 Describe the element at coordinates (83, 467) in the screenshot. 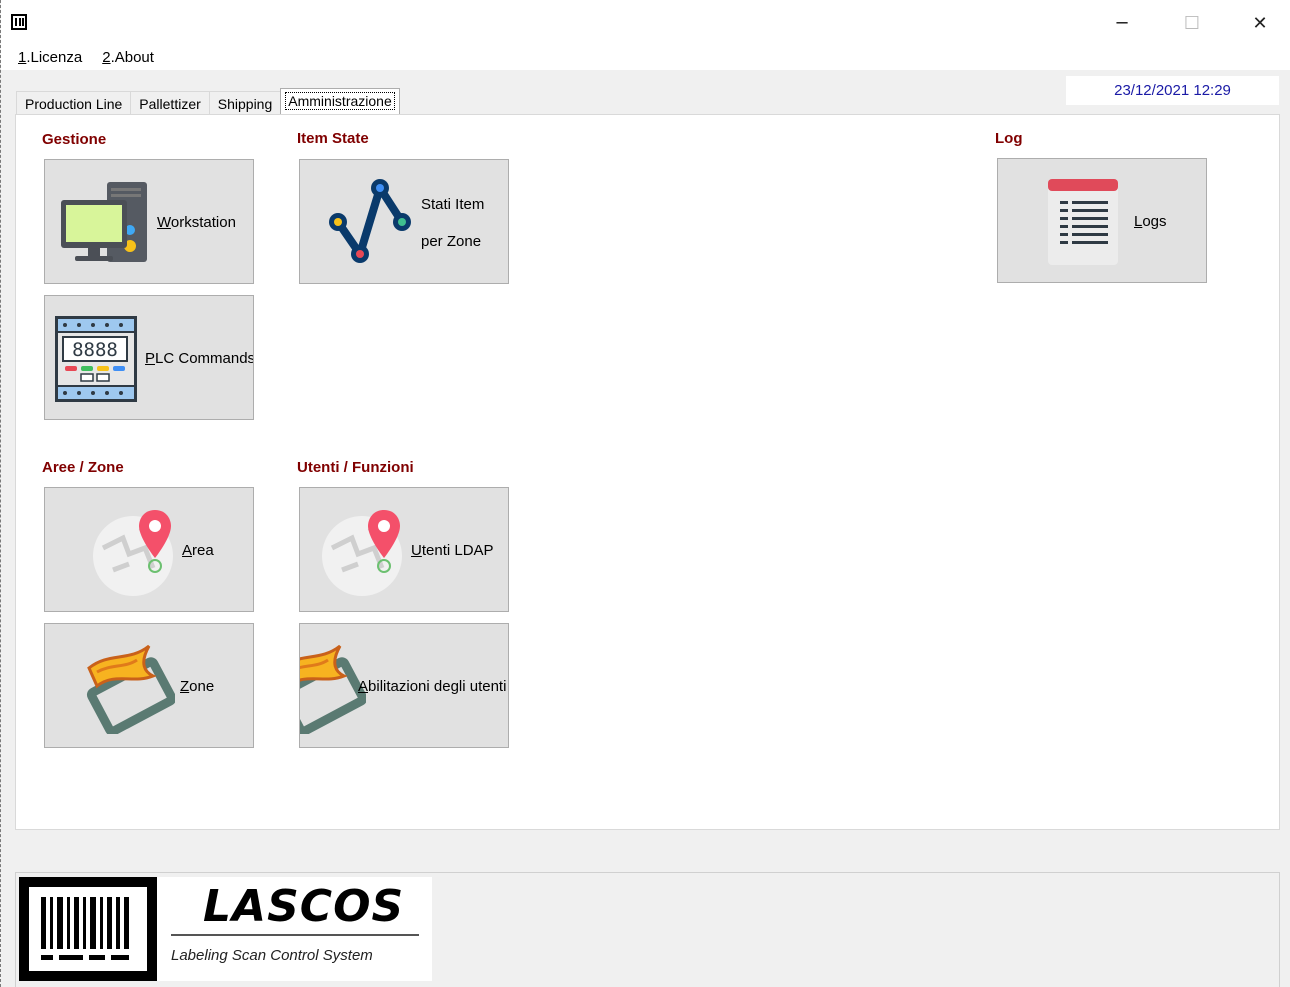

I see `section-title-aree-zone: Aree / Zone` at that location.